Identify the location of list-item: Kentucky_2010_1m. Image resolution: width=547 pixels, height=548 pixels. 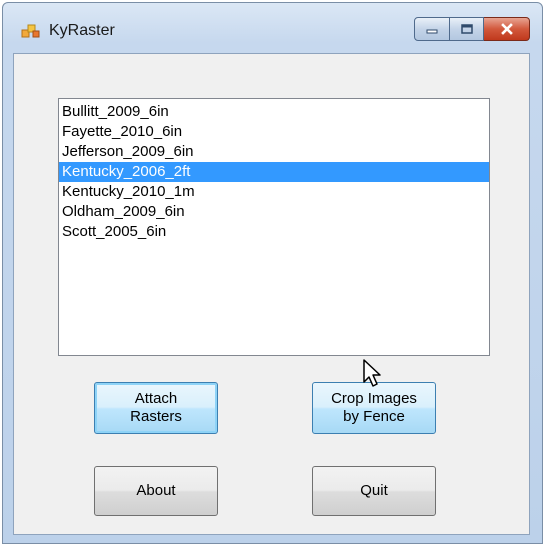
(274, 192).